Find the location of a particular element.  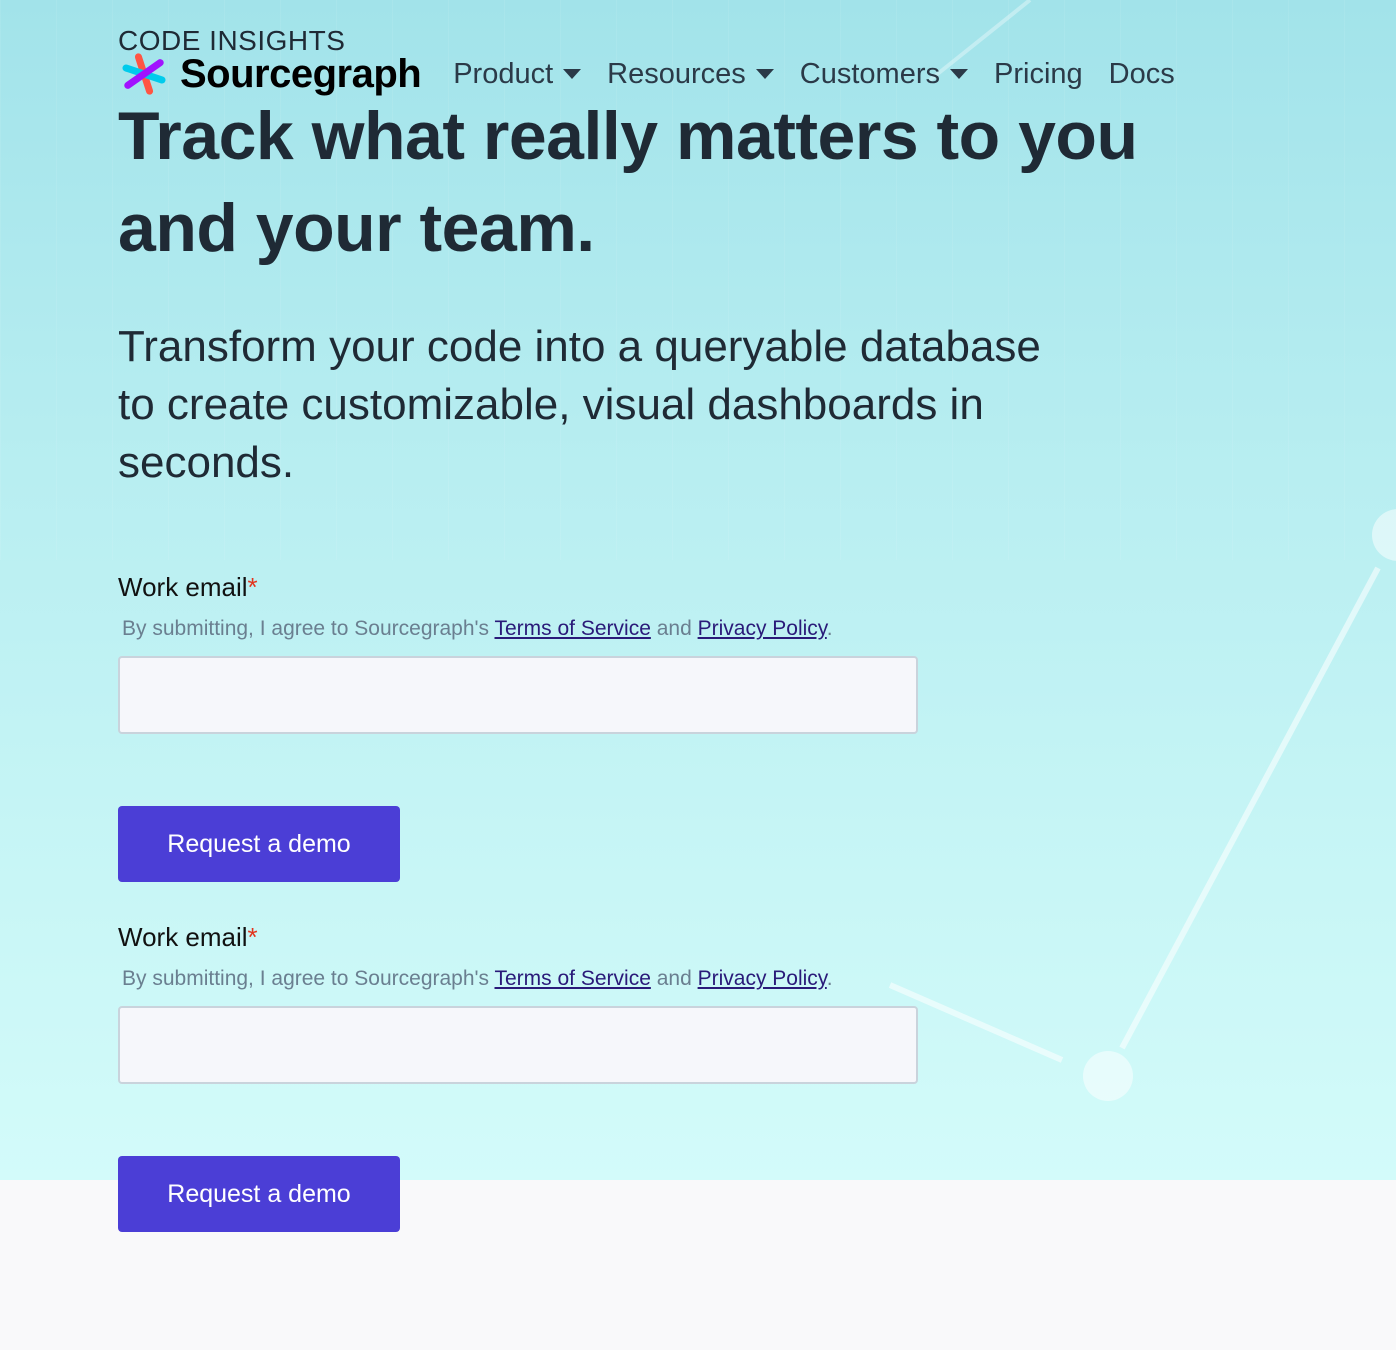

nav-item-label: Product is located at coordinates (503, 73).